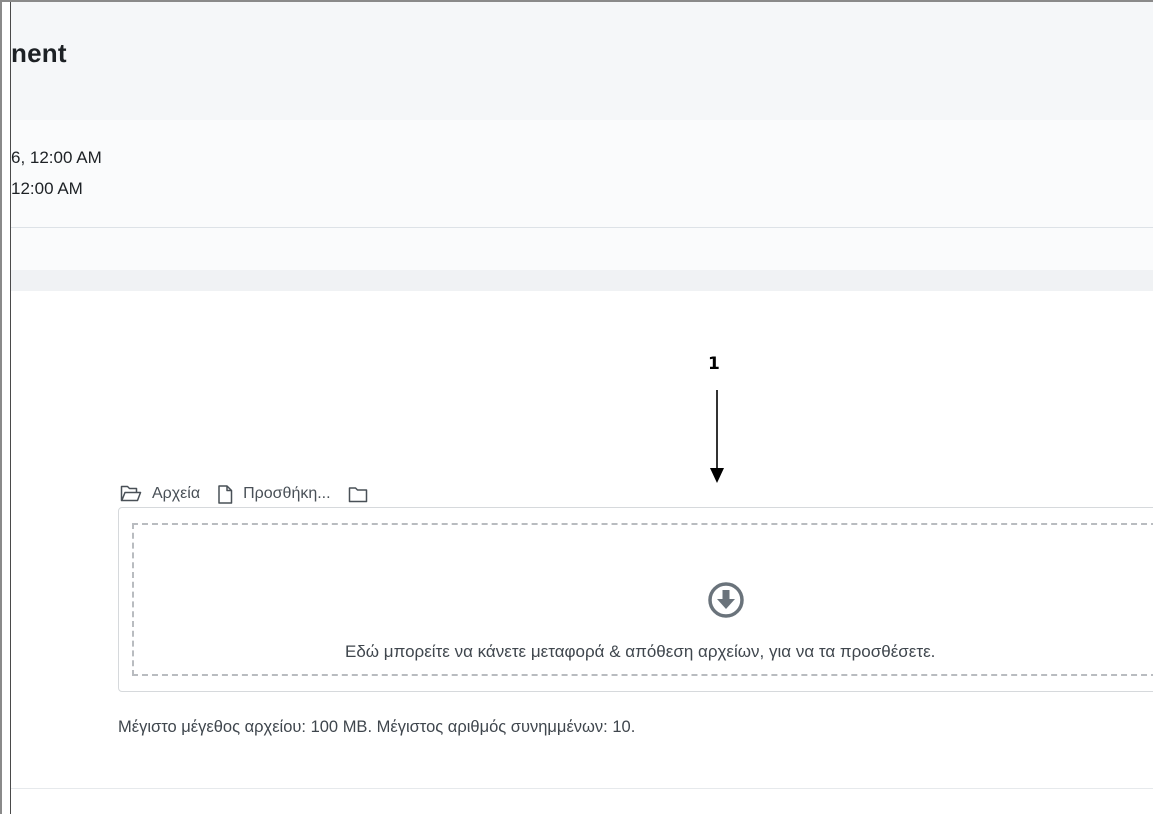 This screenshot has height=814, width=1153. I want to click on section-divider, so click(582, 280).